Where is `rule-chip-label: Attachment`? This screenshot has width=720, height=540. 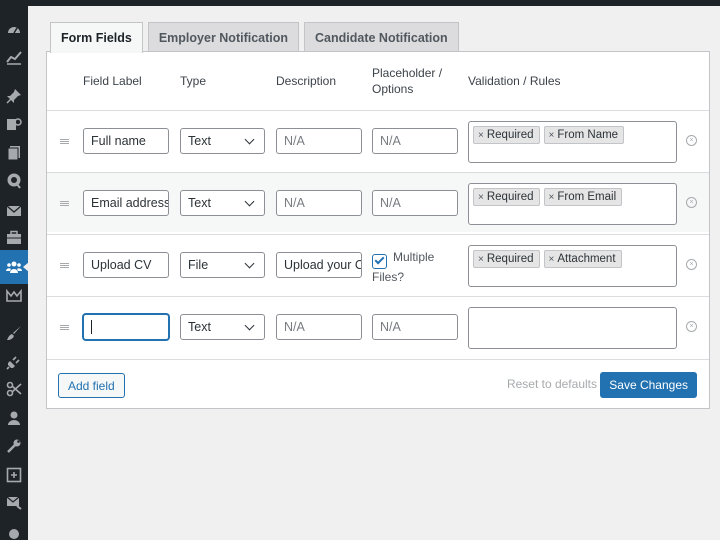
rule-chip-label: Attachment is located at coordinates (586, 259).